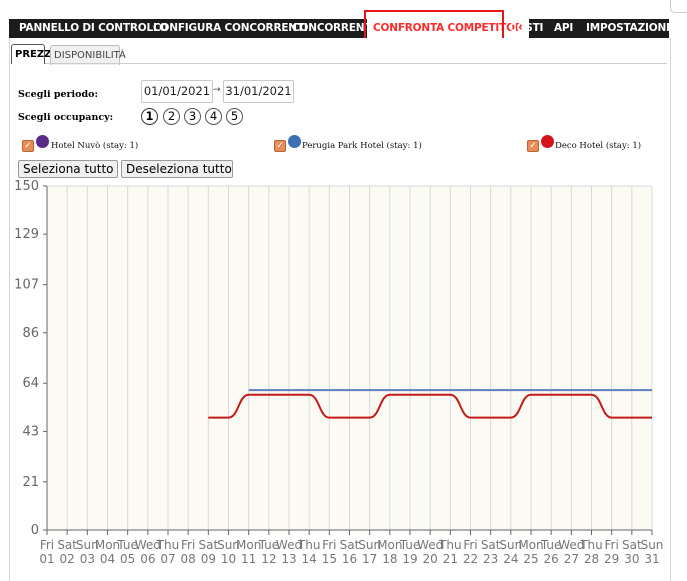 This screenshot has height=581, width=687. I want to click on x-tick-date: 18, so click(389, 559).